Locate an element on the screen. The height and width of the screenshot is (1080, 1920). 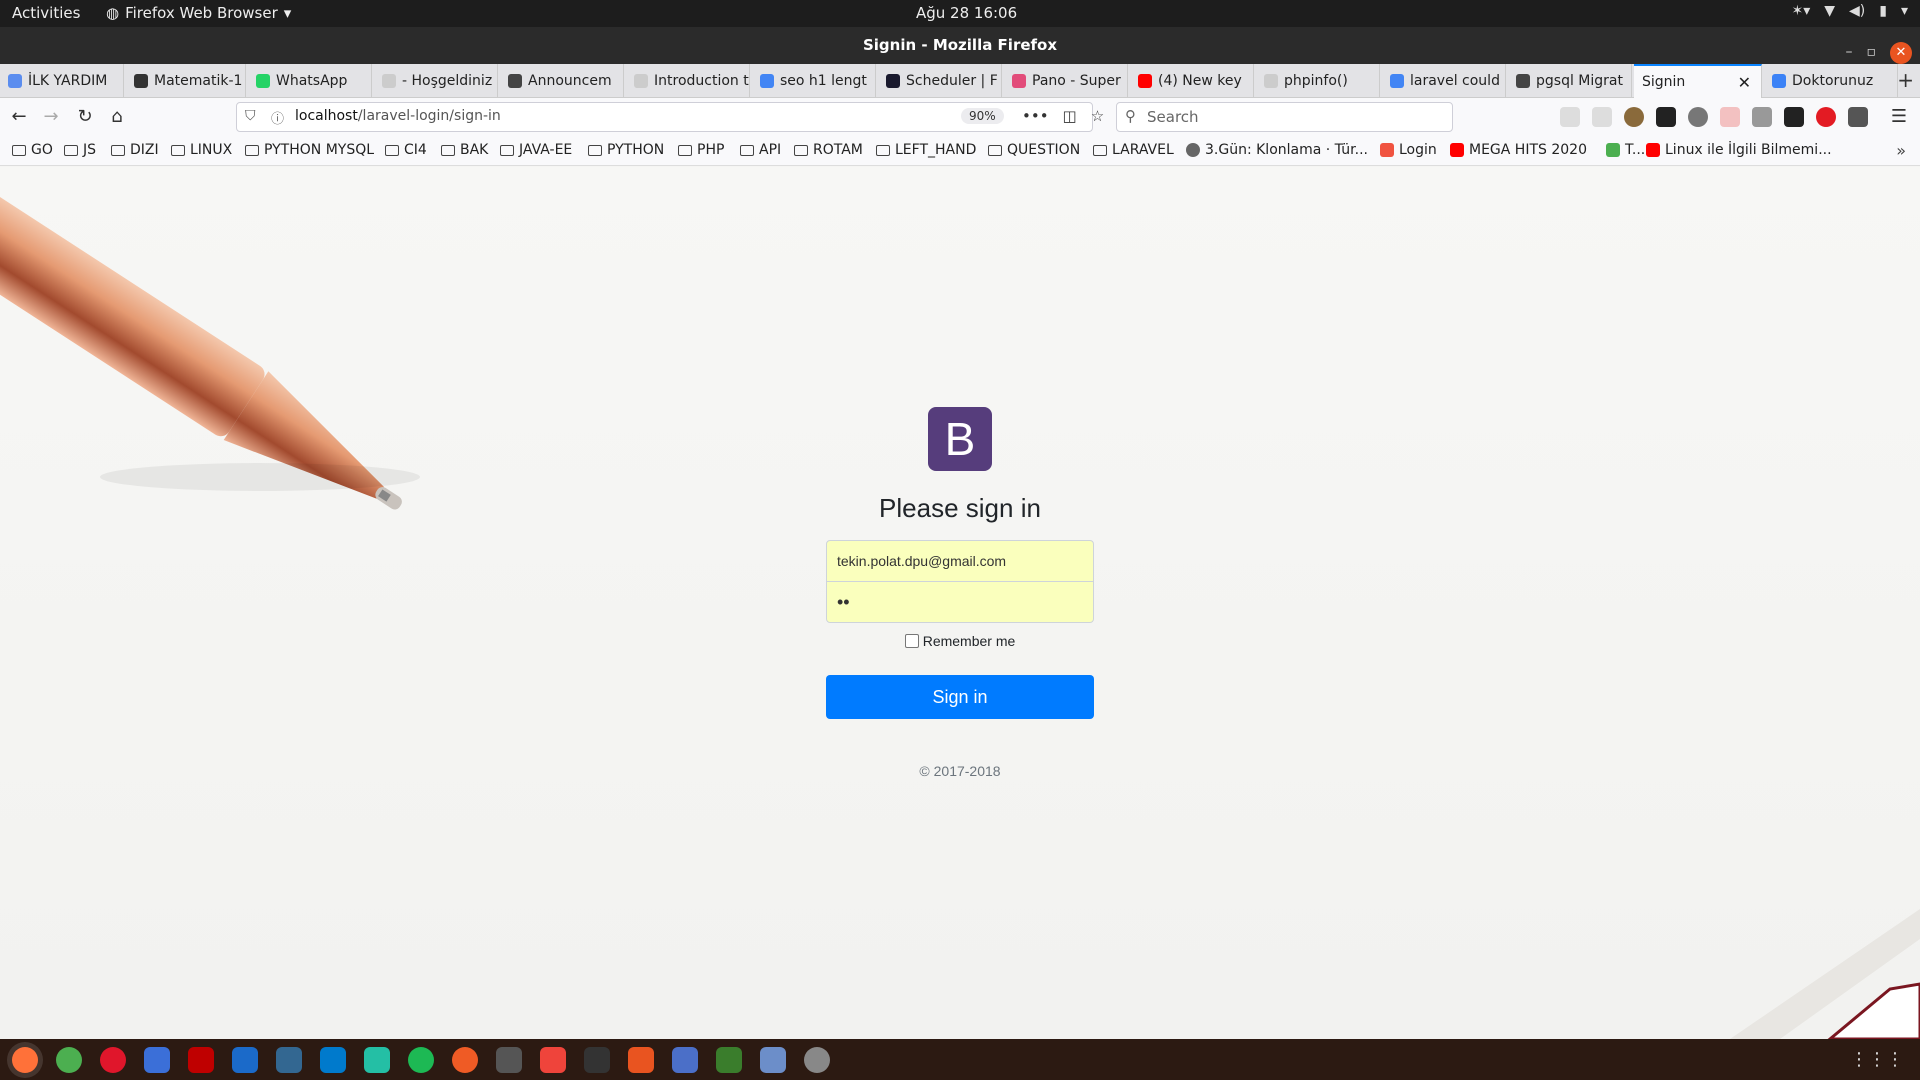
adblock-plus-icon is located at coordinates (1826, 117).